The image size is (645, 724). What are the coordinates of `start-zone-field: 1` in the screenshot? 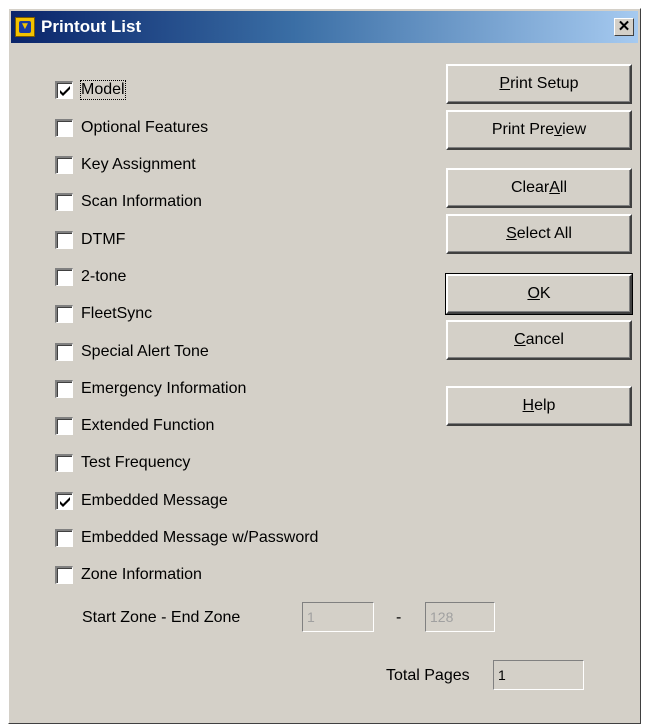 It's located at (338, 617).